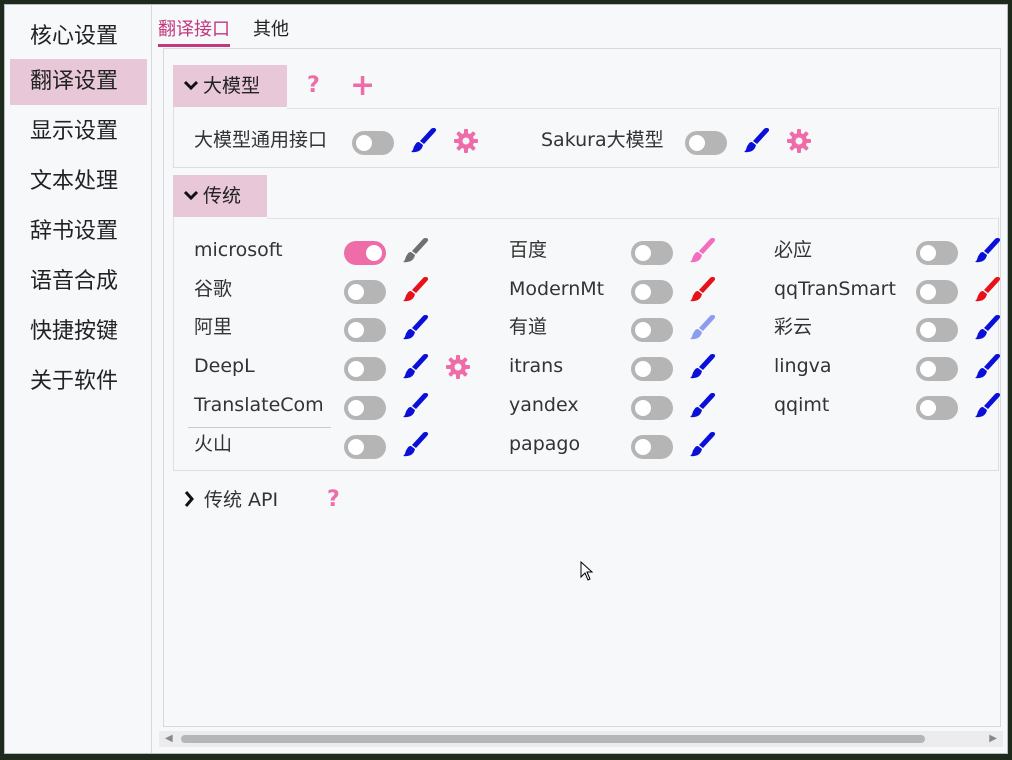 The width and height of the screenshot is (1012, 760). Describe the element at coordinates (333, 499) in the screenshot. I see `api-help-question-icon: ?` at that location.